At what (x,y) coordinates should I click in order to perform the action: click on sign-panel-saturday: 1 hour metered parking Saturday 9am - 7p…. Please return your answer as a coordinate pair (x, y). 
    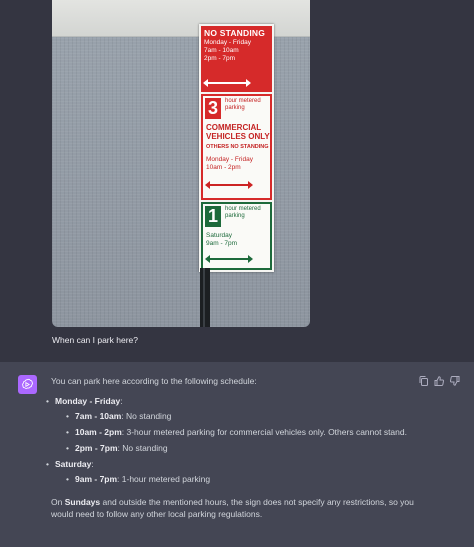
    Looking at the image, I should click on (236, 236).